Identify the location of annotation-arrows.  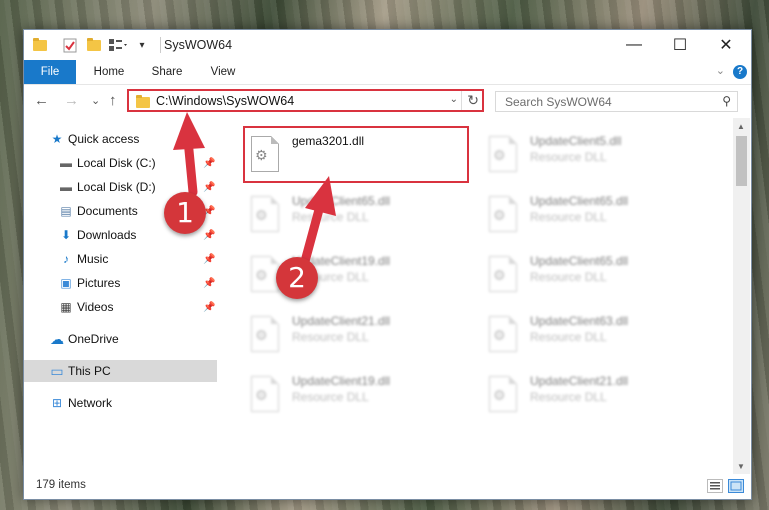
(254, 191).